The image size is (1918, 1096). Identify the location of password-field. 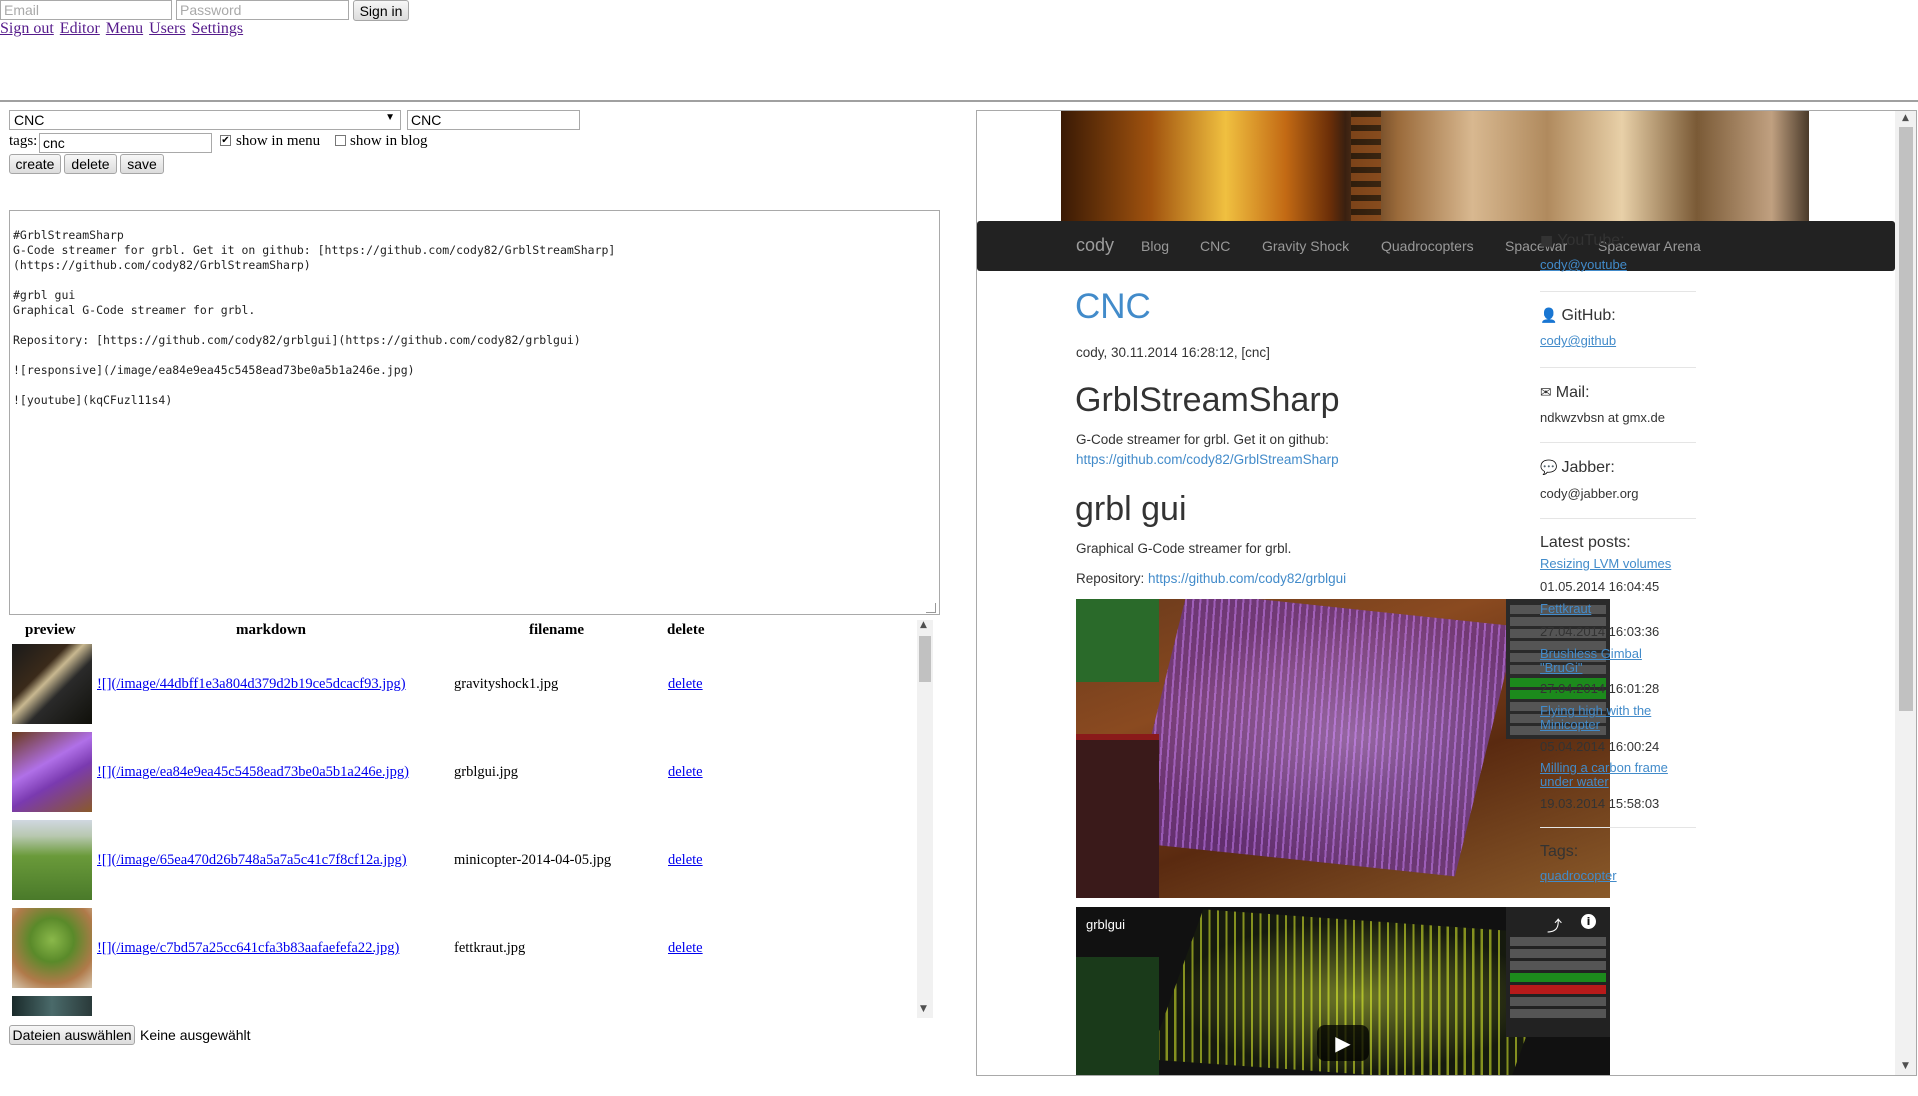
(262, 10).